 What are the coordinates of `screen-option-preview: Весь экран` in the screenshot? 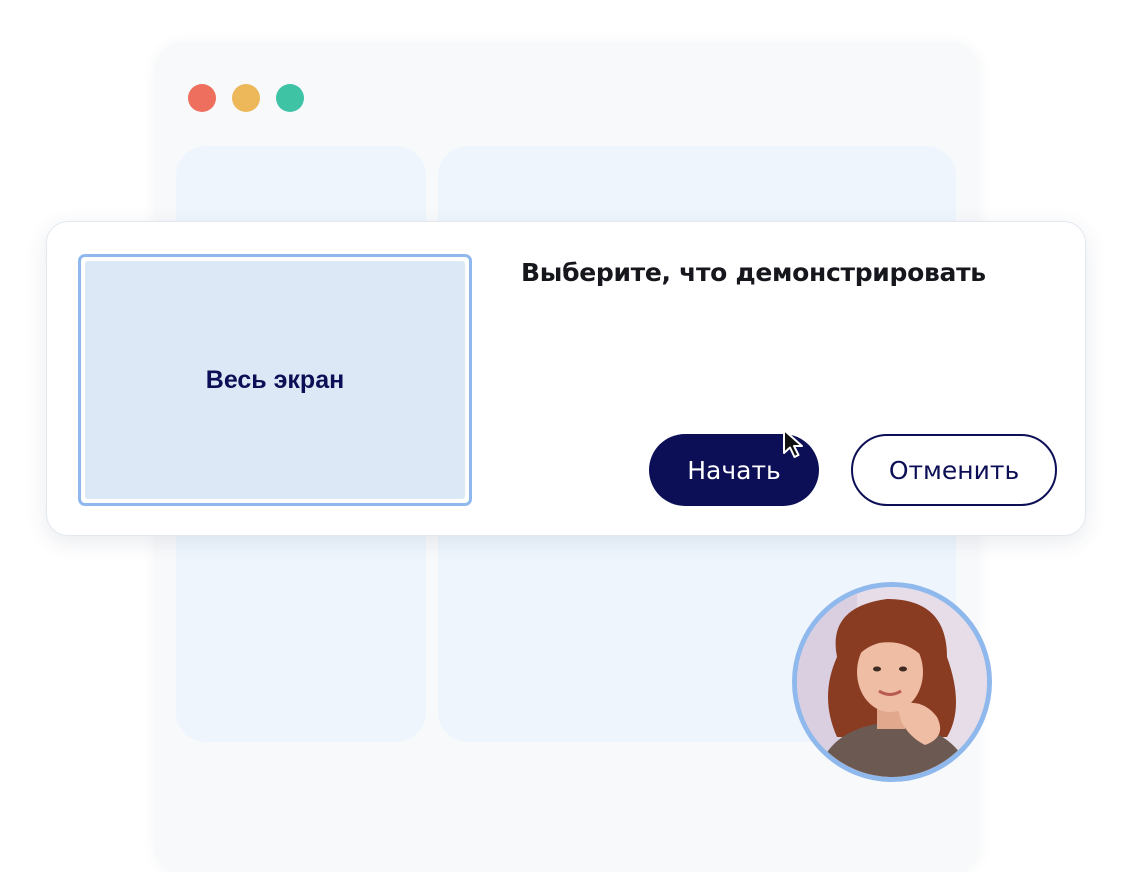 It's located at (275, 380).